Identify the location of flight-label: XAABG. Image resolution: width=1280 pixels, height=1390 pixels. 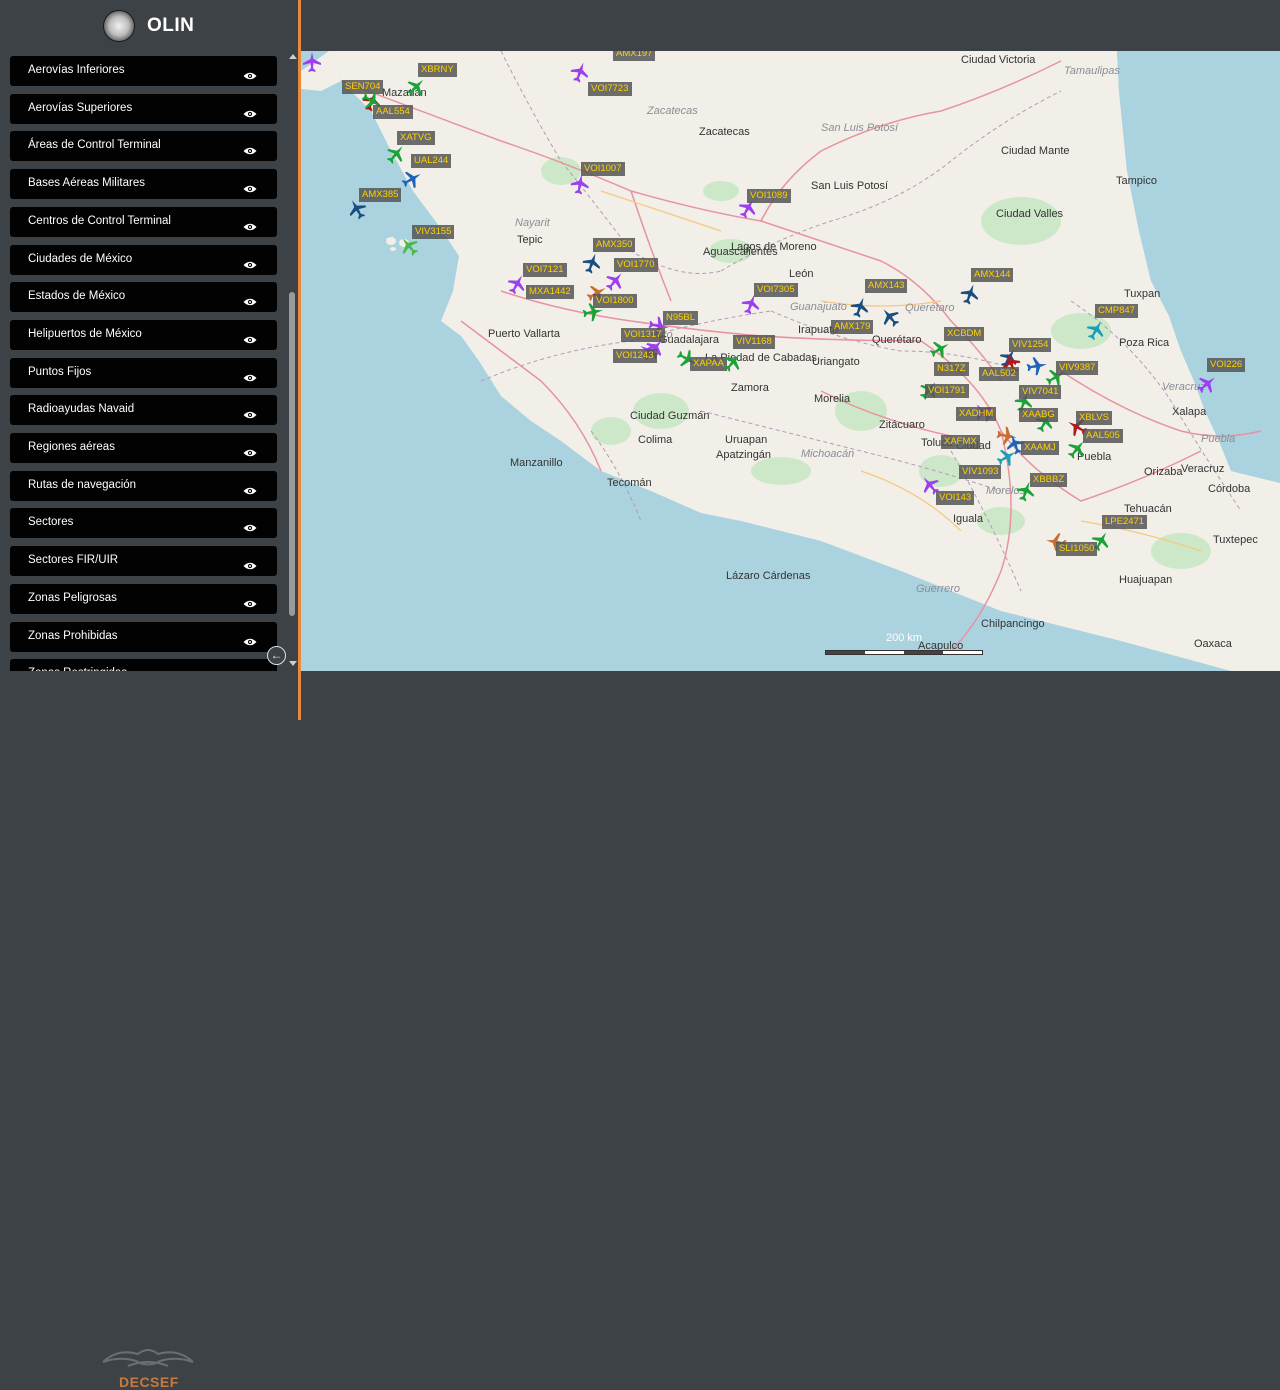
(1038, 415).